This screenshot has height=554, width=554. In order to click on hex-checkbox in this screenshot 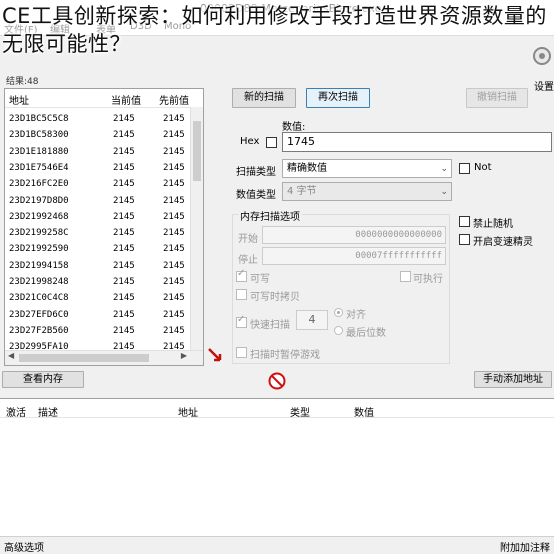, I will do `click(271, 142)`.